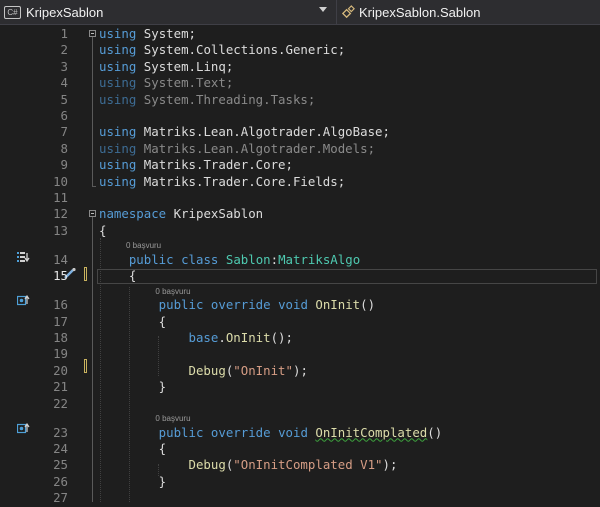 Image resolution: width=600 pixels, height=507 pixels. I want to click on code-line: 26 }, so click(300, 482).